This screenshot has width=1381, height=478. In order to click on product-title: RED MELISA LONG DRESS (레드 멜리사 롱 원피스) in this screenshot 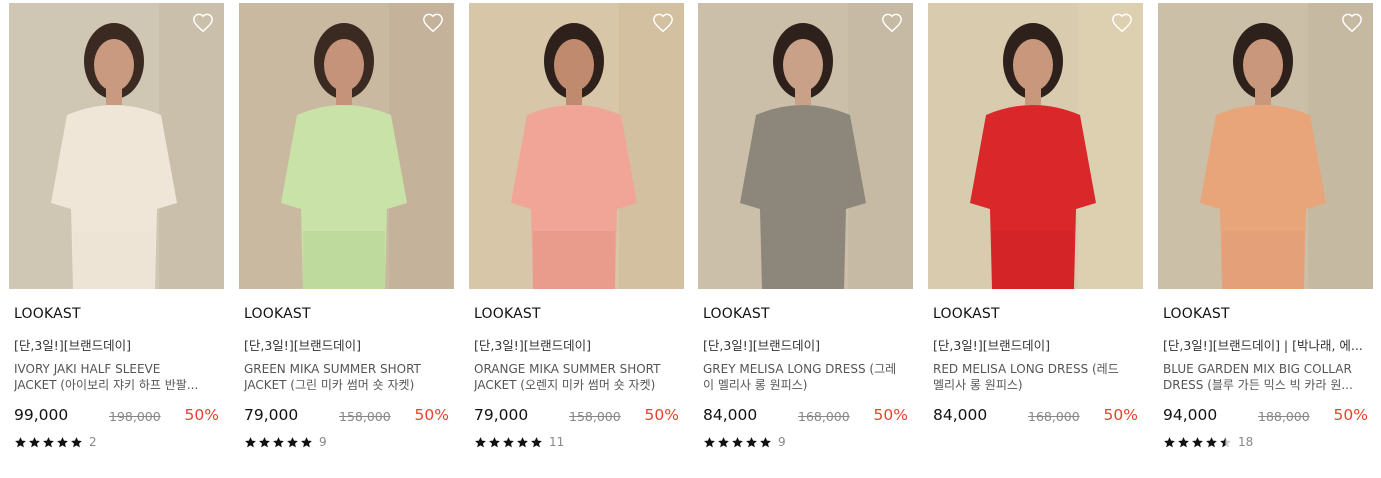, I will do `click(1035, 377)`.